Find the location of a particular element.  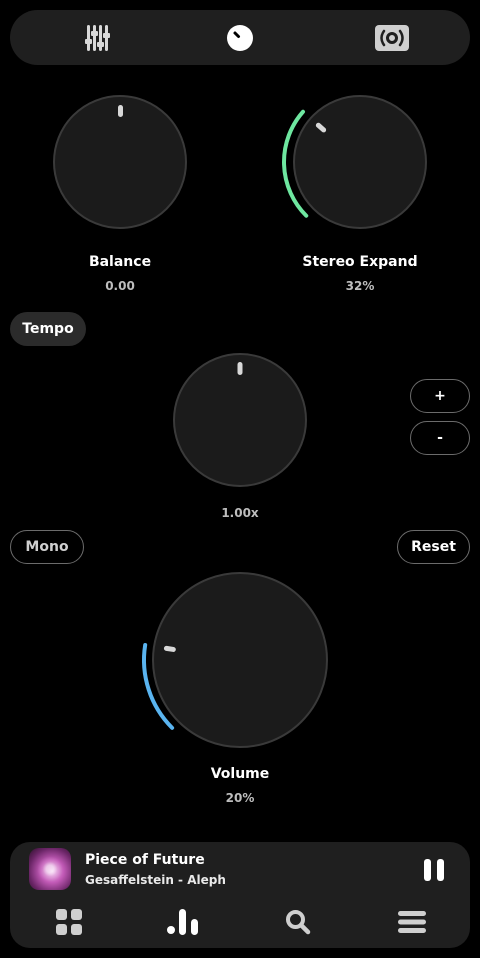

pause-button is located at coordinates (434, 870).